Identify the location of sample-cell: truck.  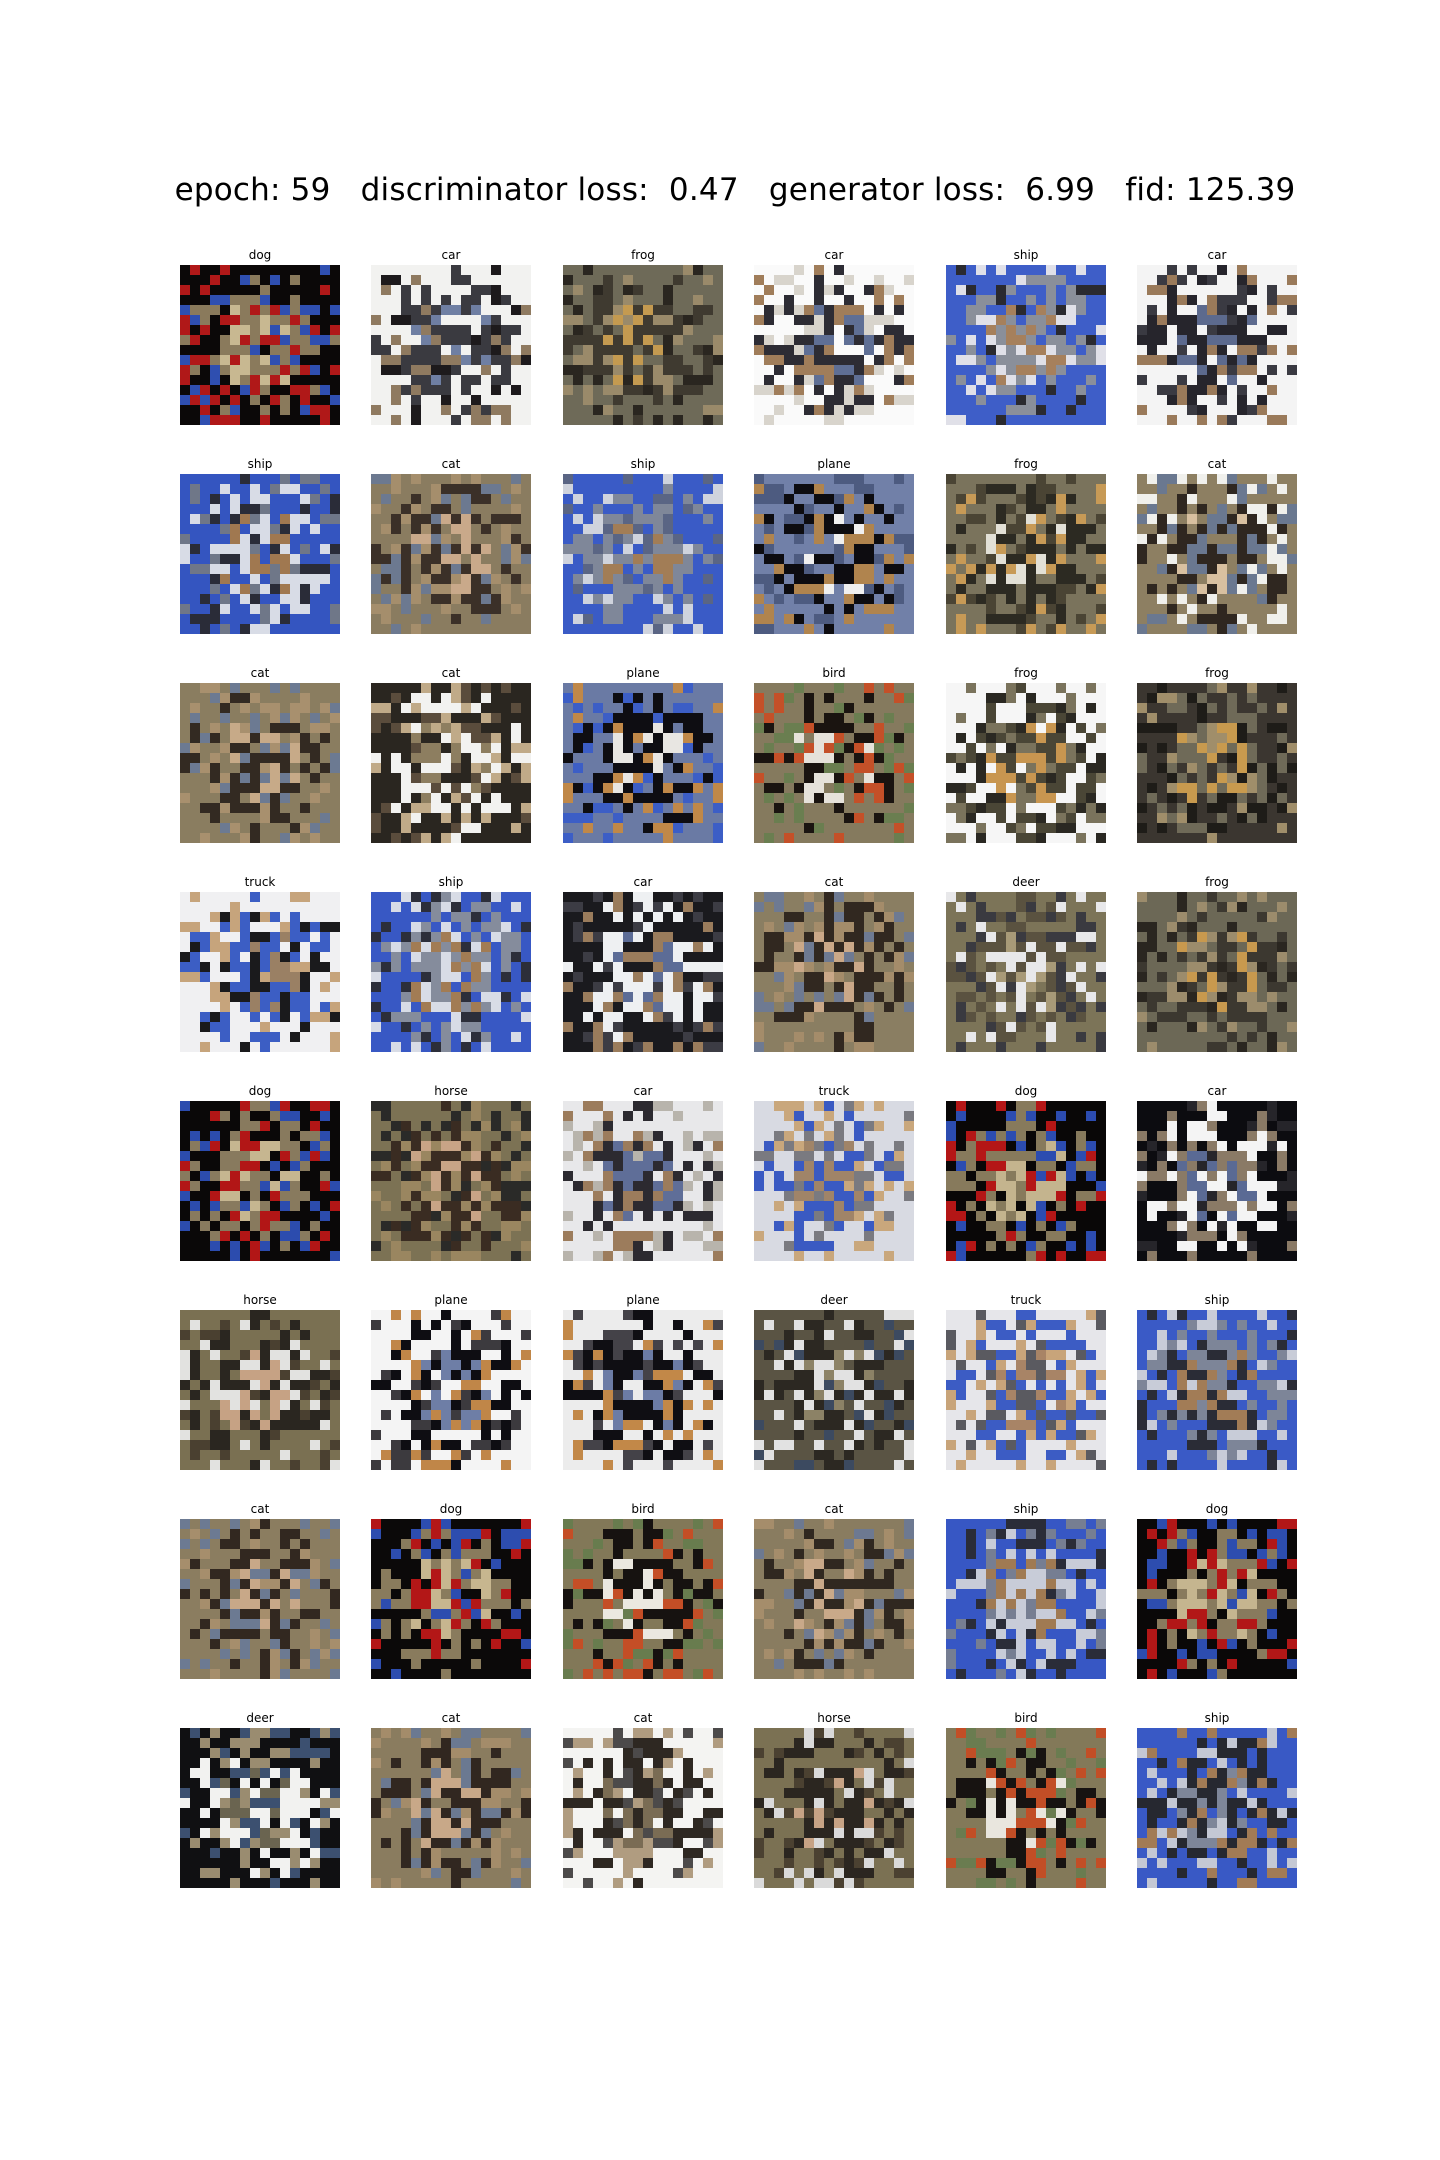
(834, 1172).